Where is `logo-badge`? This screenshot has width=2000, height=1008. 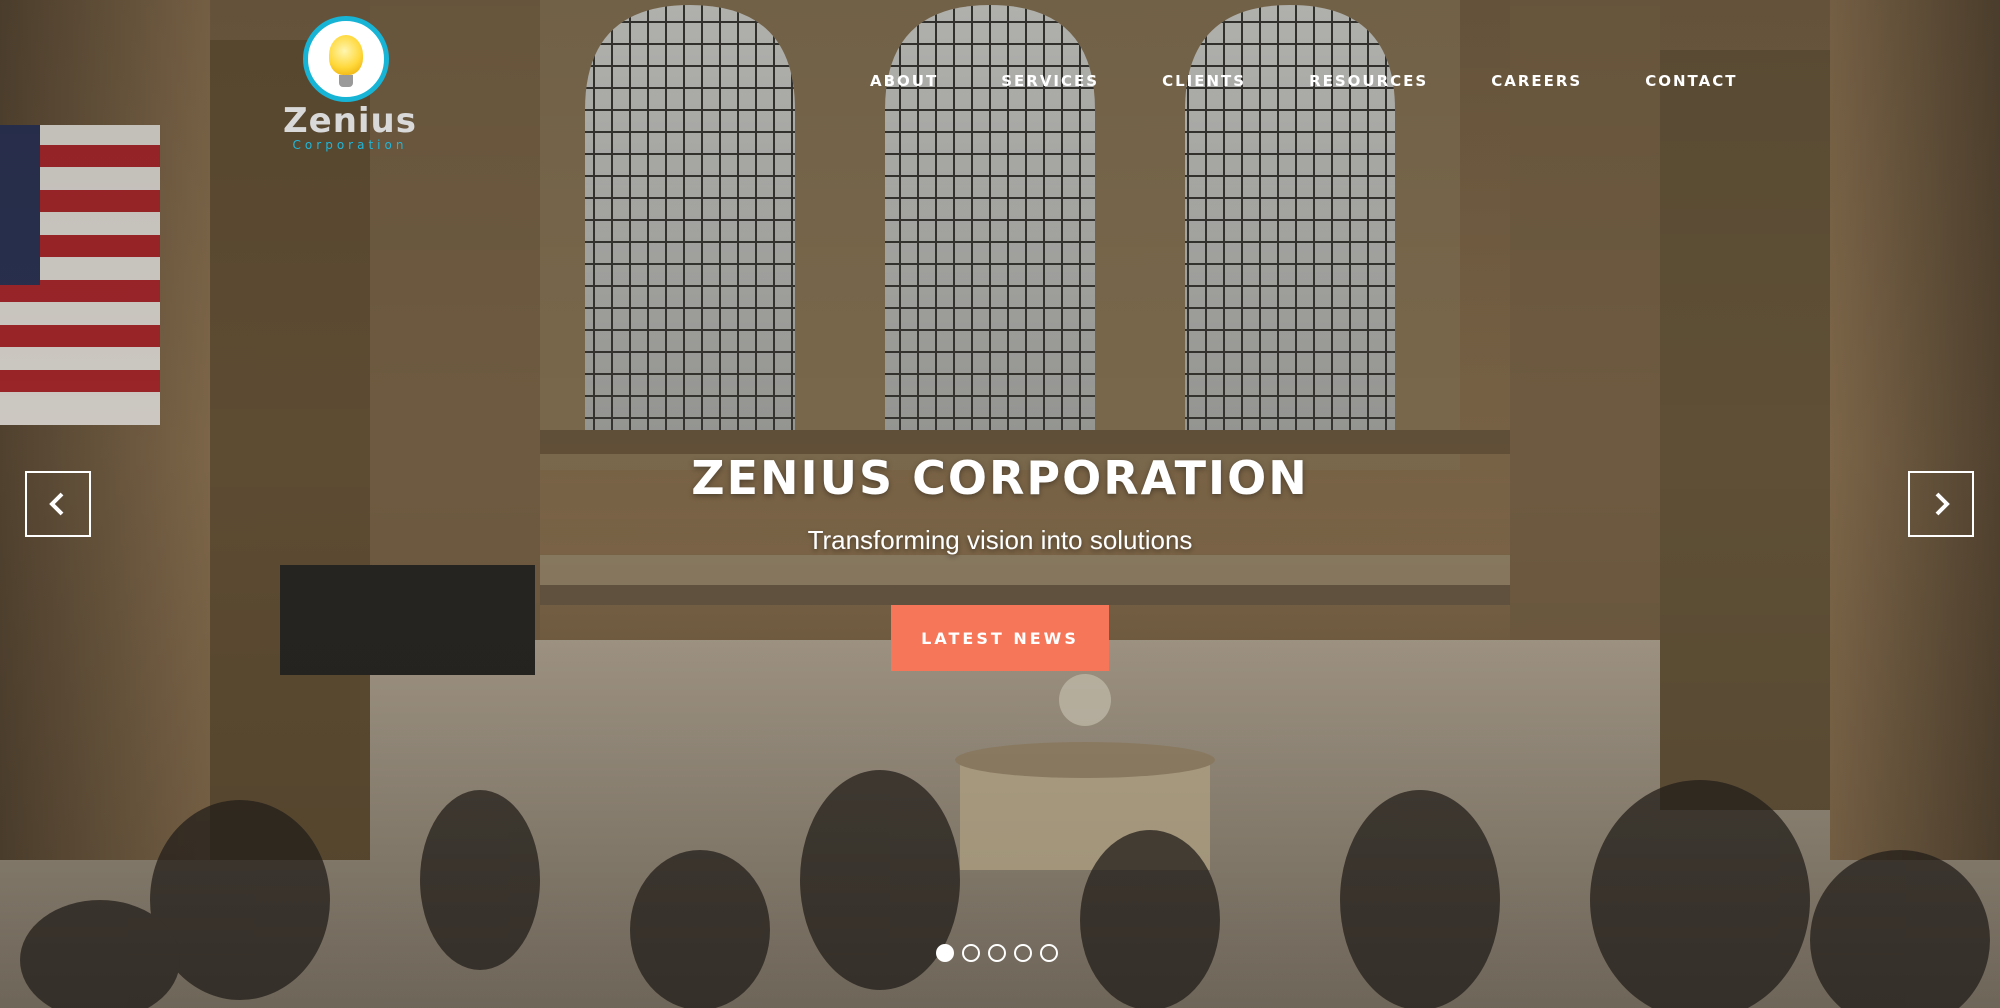 logo-badge is located at coordinates (346, 59).